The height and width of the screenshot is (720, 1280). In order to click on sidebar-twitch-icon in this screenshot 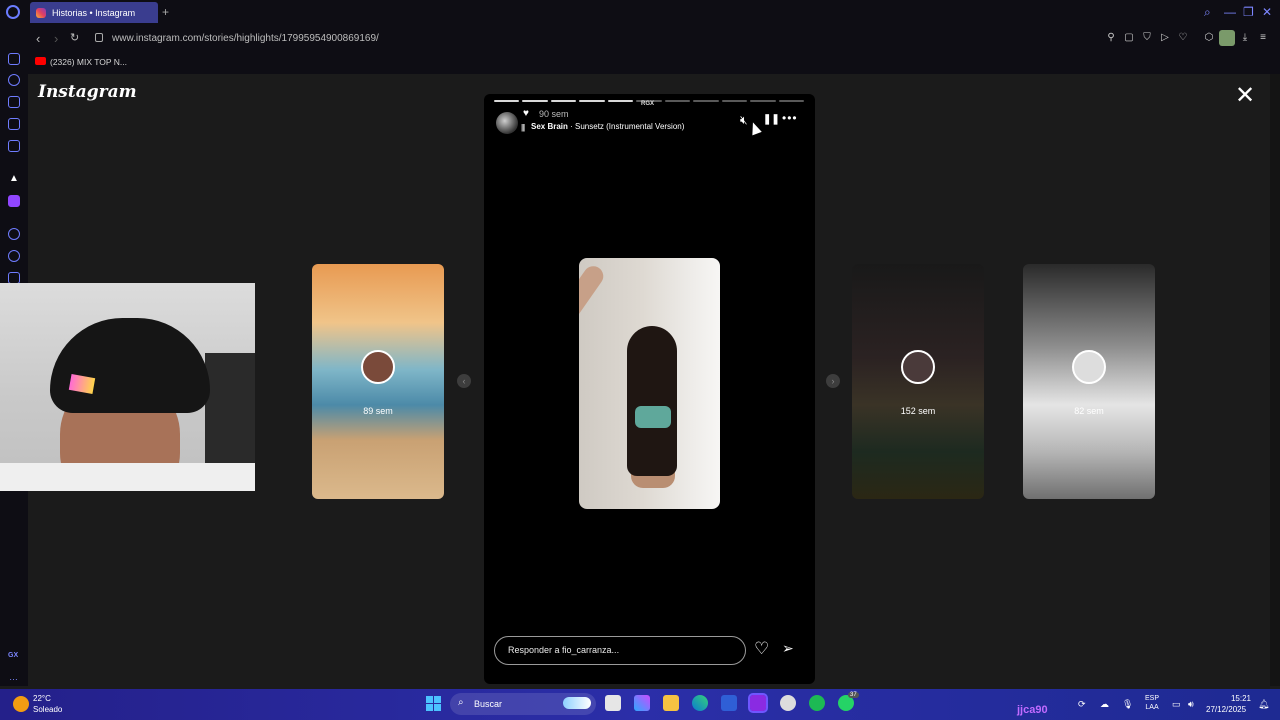, I will do `click(14, 201)`.